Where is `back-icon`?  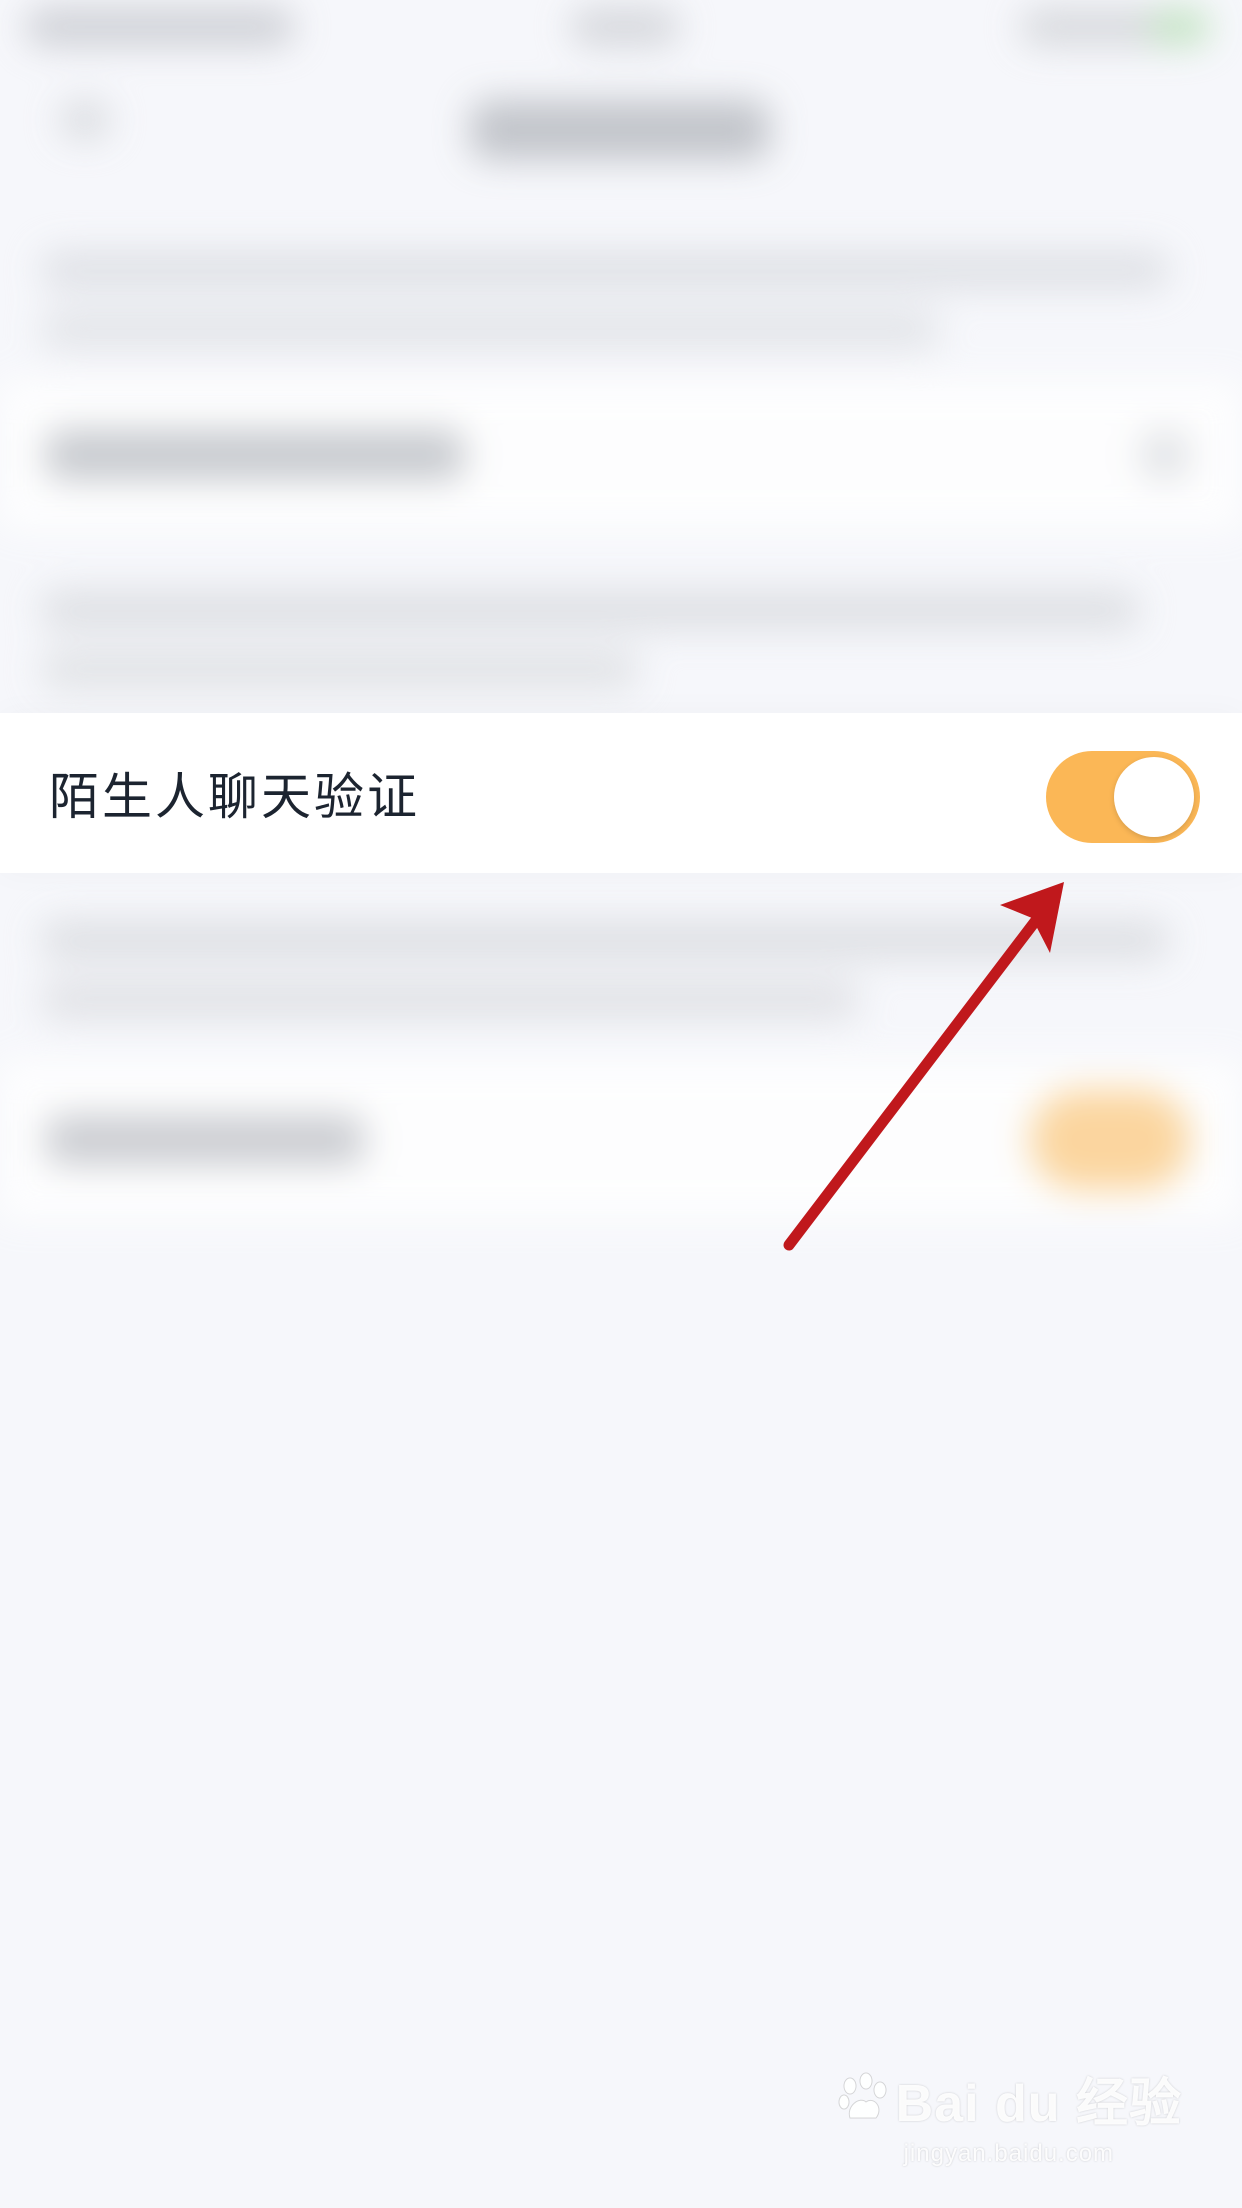
back-icon is located at coordinates (85, 120).